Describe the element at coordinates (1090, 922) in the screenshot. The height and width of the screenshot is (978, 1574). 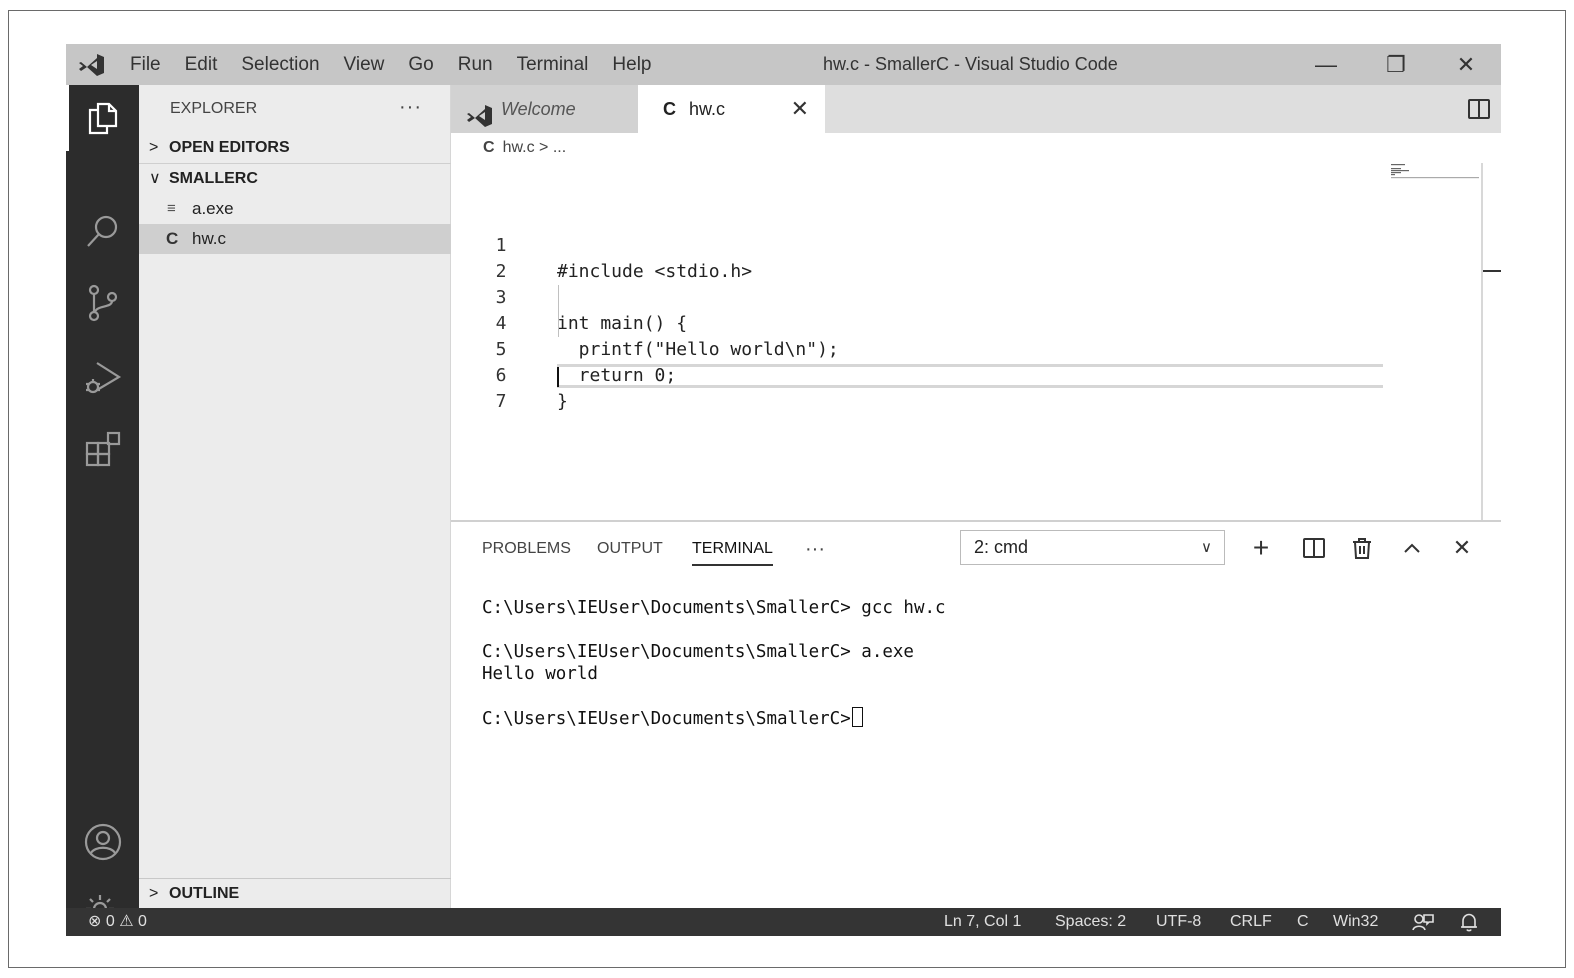
I see `indentation-status: Spaces: 2` at that location.